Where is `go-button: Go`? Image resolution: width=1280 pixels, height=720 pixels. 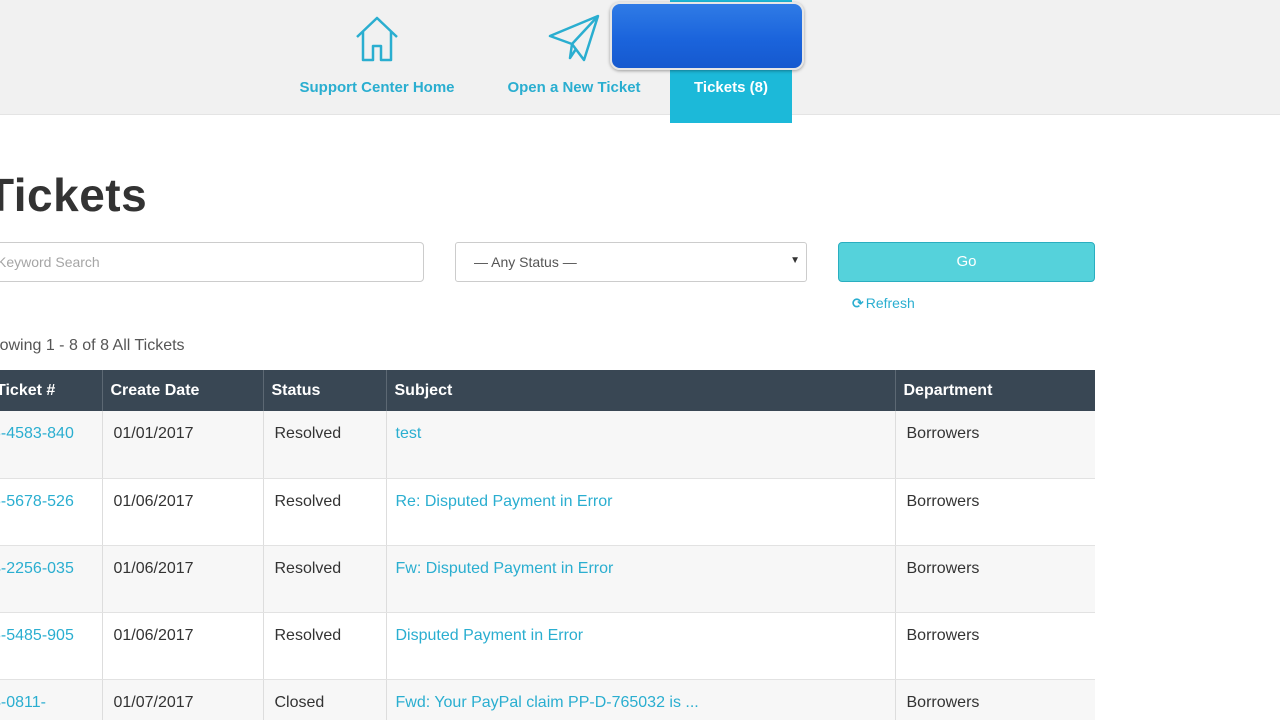
go-button: Go is located at coordinates (966, 262).